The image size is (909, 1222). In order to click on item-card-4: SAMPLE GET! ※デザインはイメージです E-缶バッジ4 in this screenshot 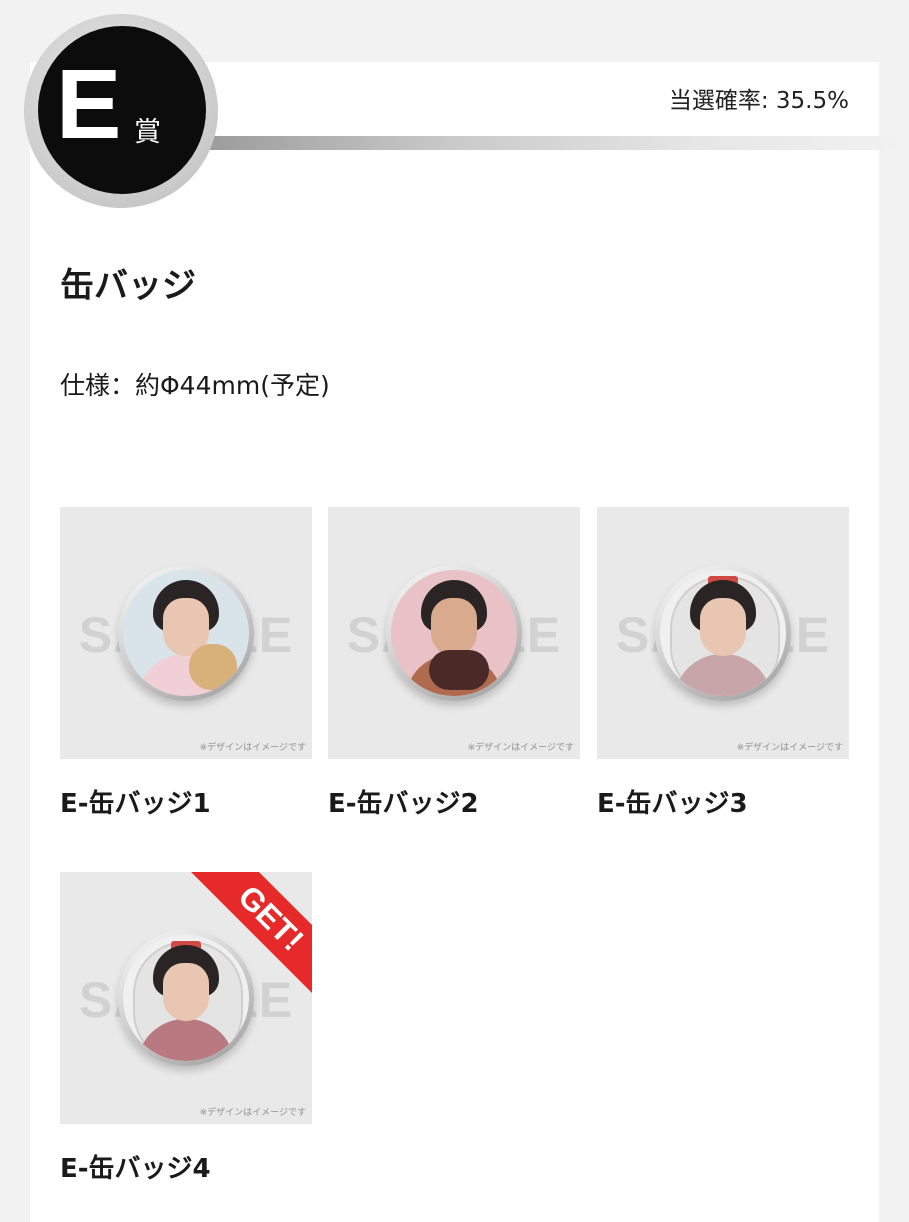, I will do `click(186, 1028)`.